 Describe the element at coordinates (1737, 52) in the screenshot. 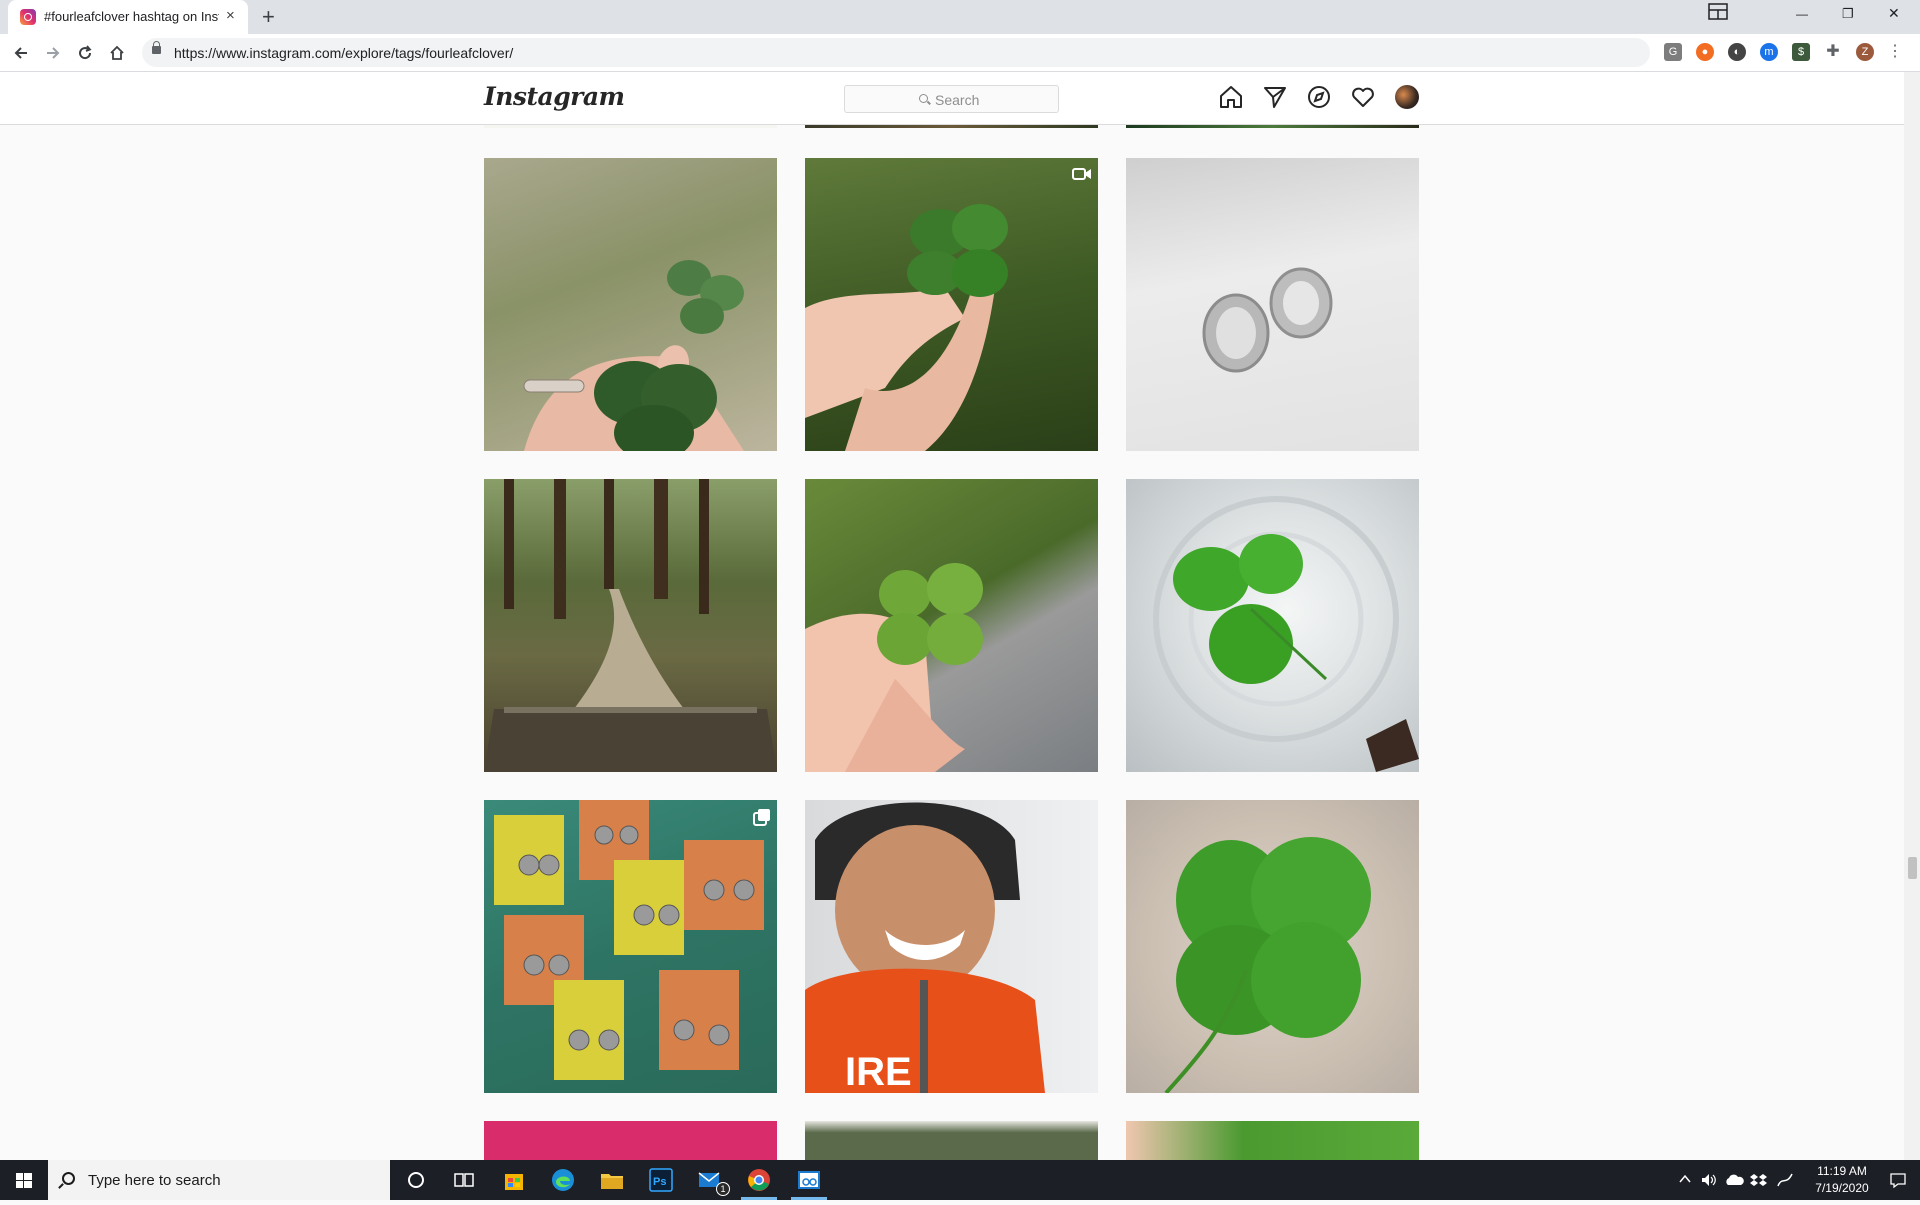

I see `extension-circle-icon: ◐` at that location.